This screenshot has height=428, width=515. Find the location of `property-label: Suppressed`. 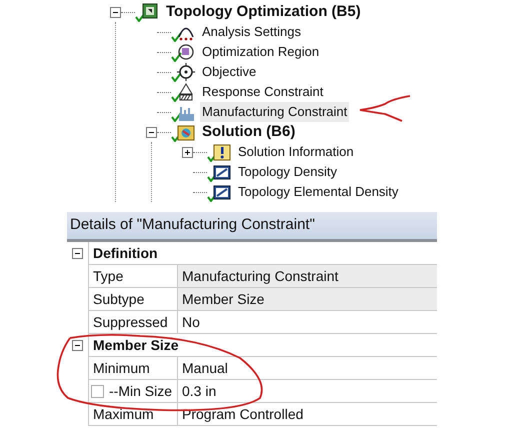

property-label: Suppressed is located at coordinates (133, 322).